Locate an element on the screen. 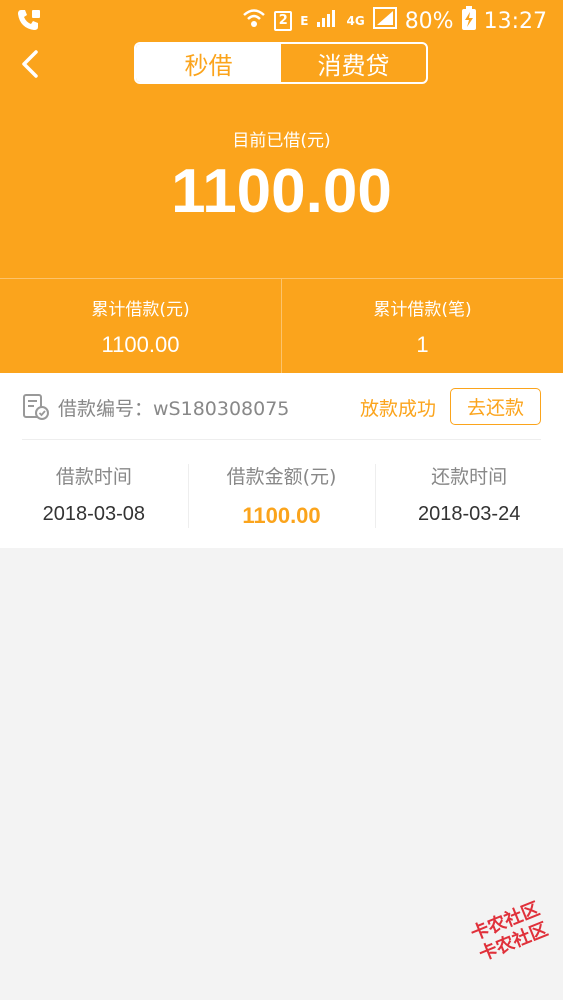 The height and width of the screenshot is (1000, 563). stat-value: 1 is located at coordinates (422, 344).